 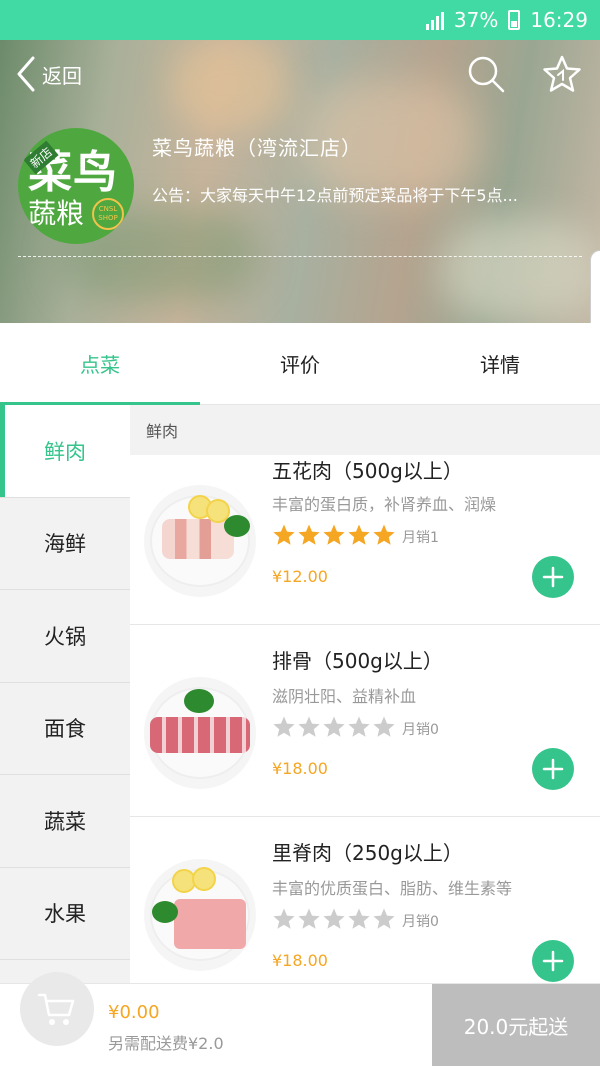 I want to click on product-name: 里脊肉（250g以上）, so click(x=367, y=853).